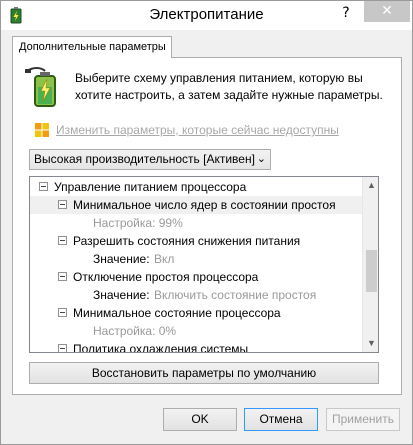 The height and width of the screenshot is (445, 413). I want to click on title-bar: Электропитание ? ✕, so click(206, 15).